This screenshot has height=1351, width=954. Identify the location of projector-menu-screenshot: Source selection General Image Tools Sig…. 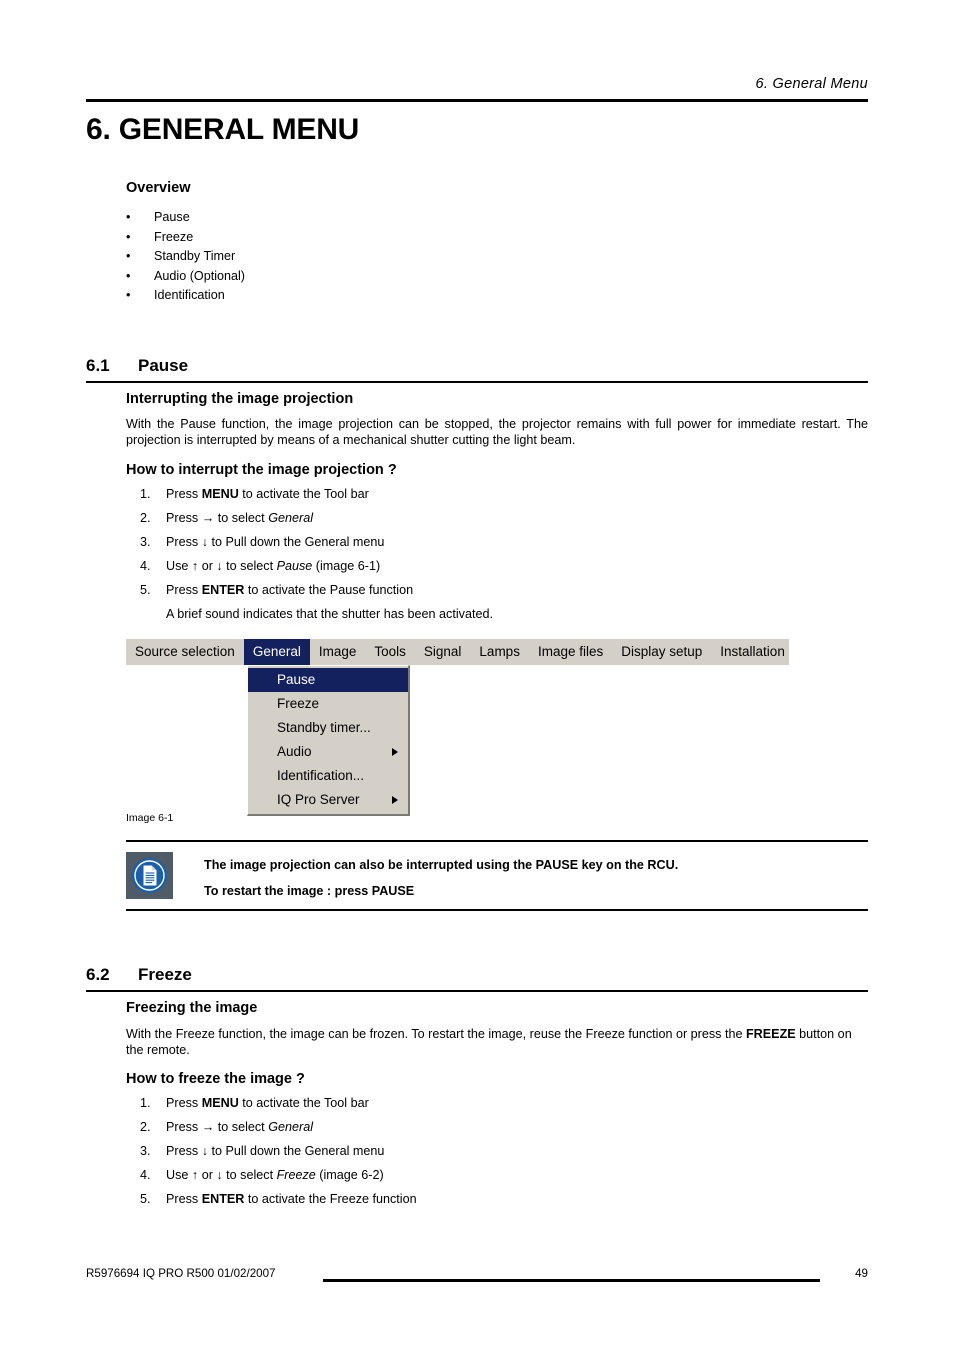
(457, 727).